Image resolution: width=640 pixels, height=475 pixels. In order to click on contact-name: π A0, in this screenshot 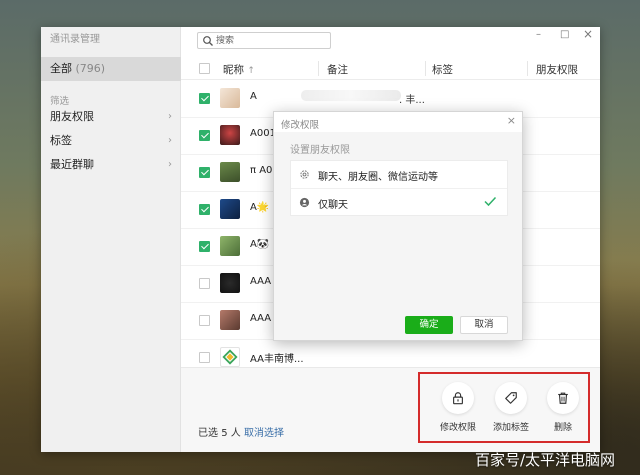, I will do `click(263, 170)`.